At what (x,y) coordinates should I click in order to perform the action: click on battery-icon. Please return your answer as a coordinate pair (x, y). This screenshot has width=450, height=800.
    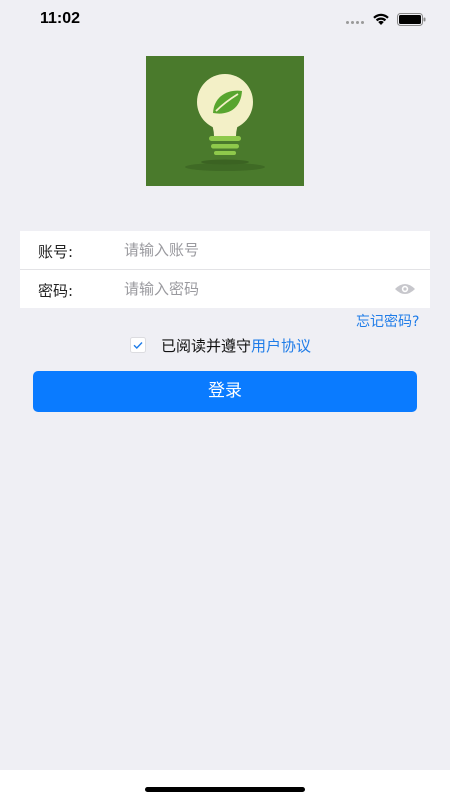
    Looking at the image, I should click on (411, 19).